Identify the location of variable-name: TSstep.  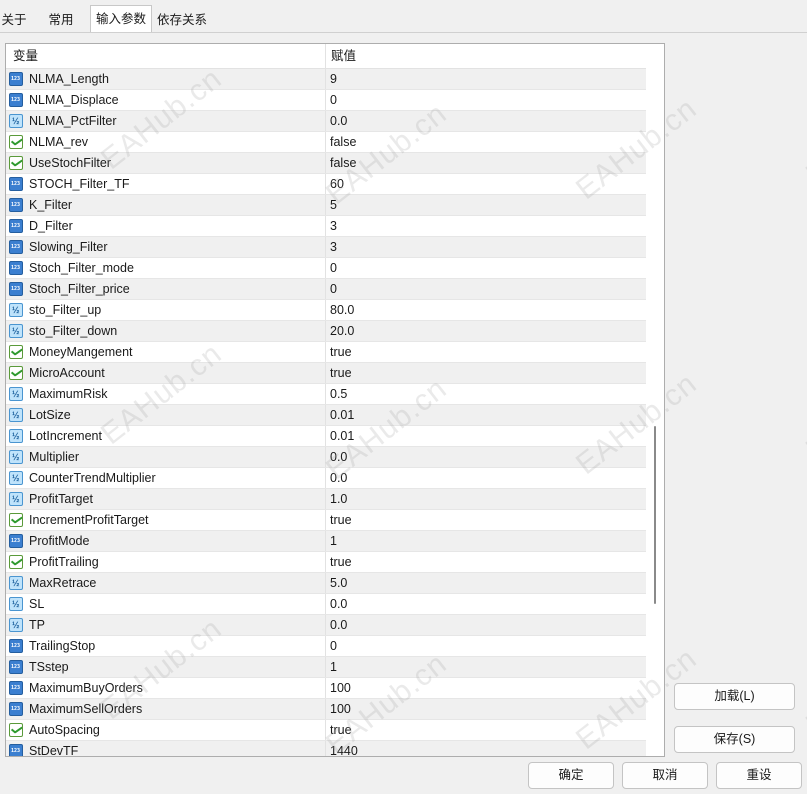
(49, 667).